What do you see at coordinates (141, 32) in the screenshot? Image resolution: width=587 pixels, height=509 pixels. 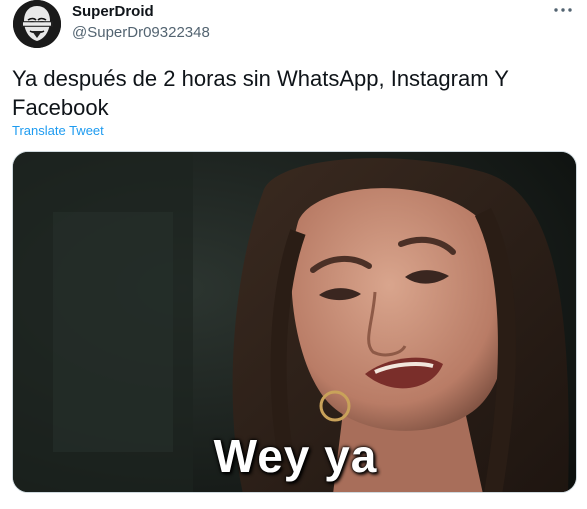 I see `author-handle: @SuperDr09322348` at bounding box center [141, 32].